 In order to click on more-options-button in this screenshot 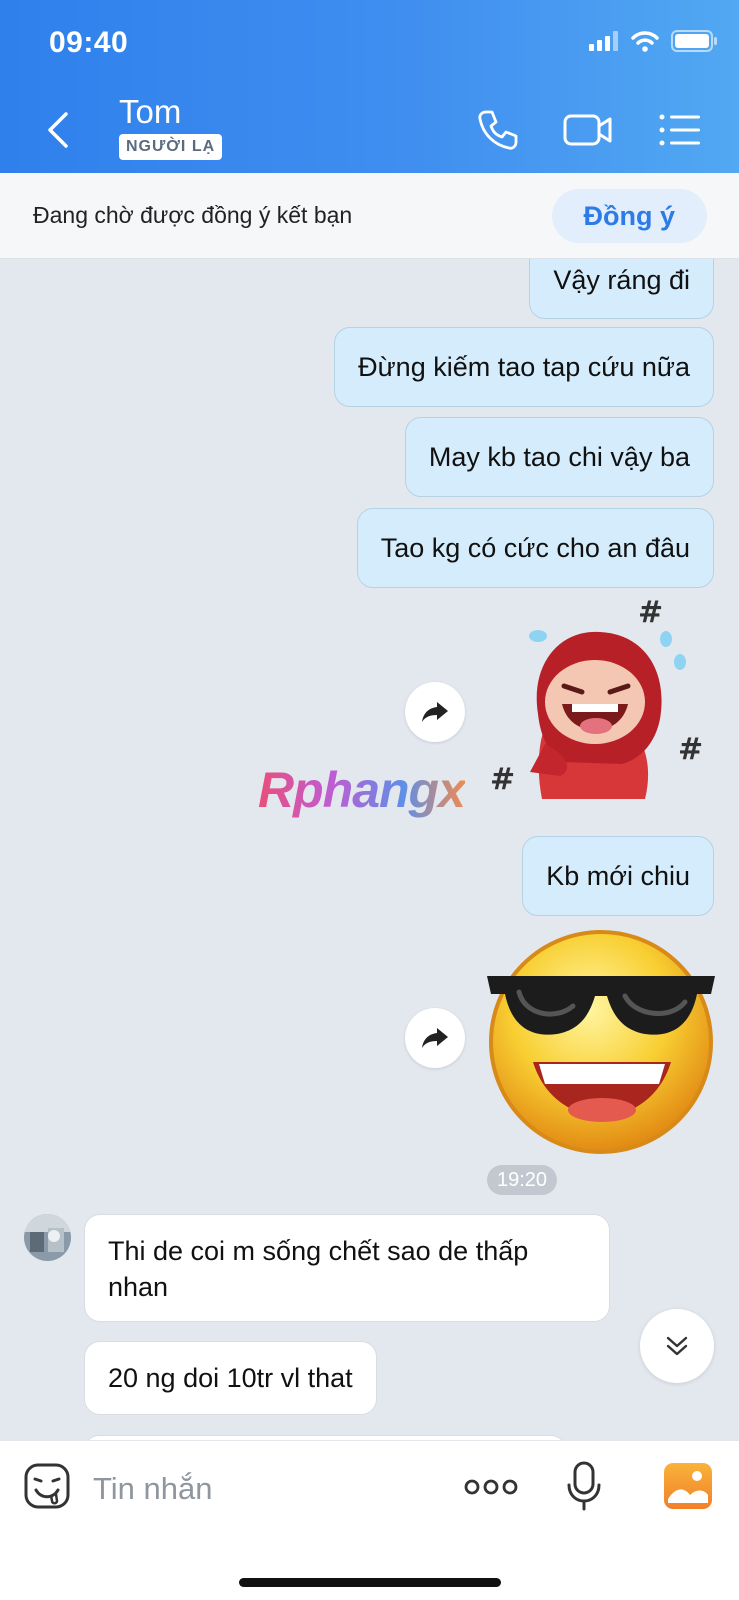, I will do `click(491, 1489)`.